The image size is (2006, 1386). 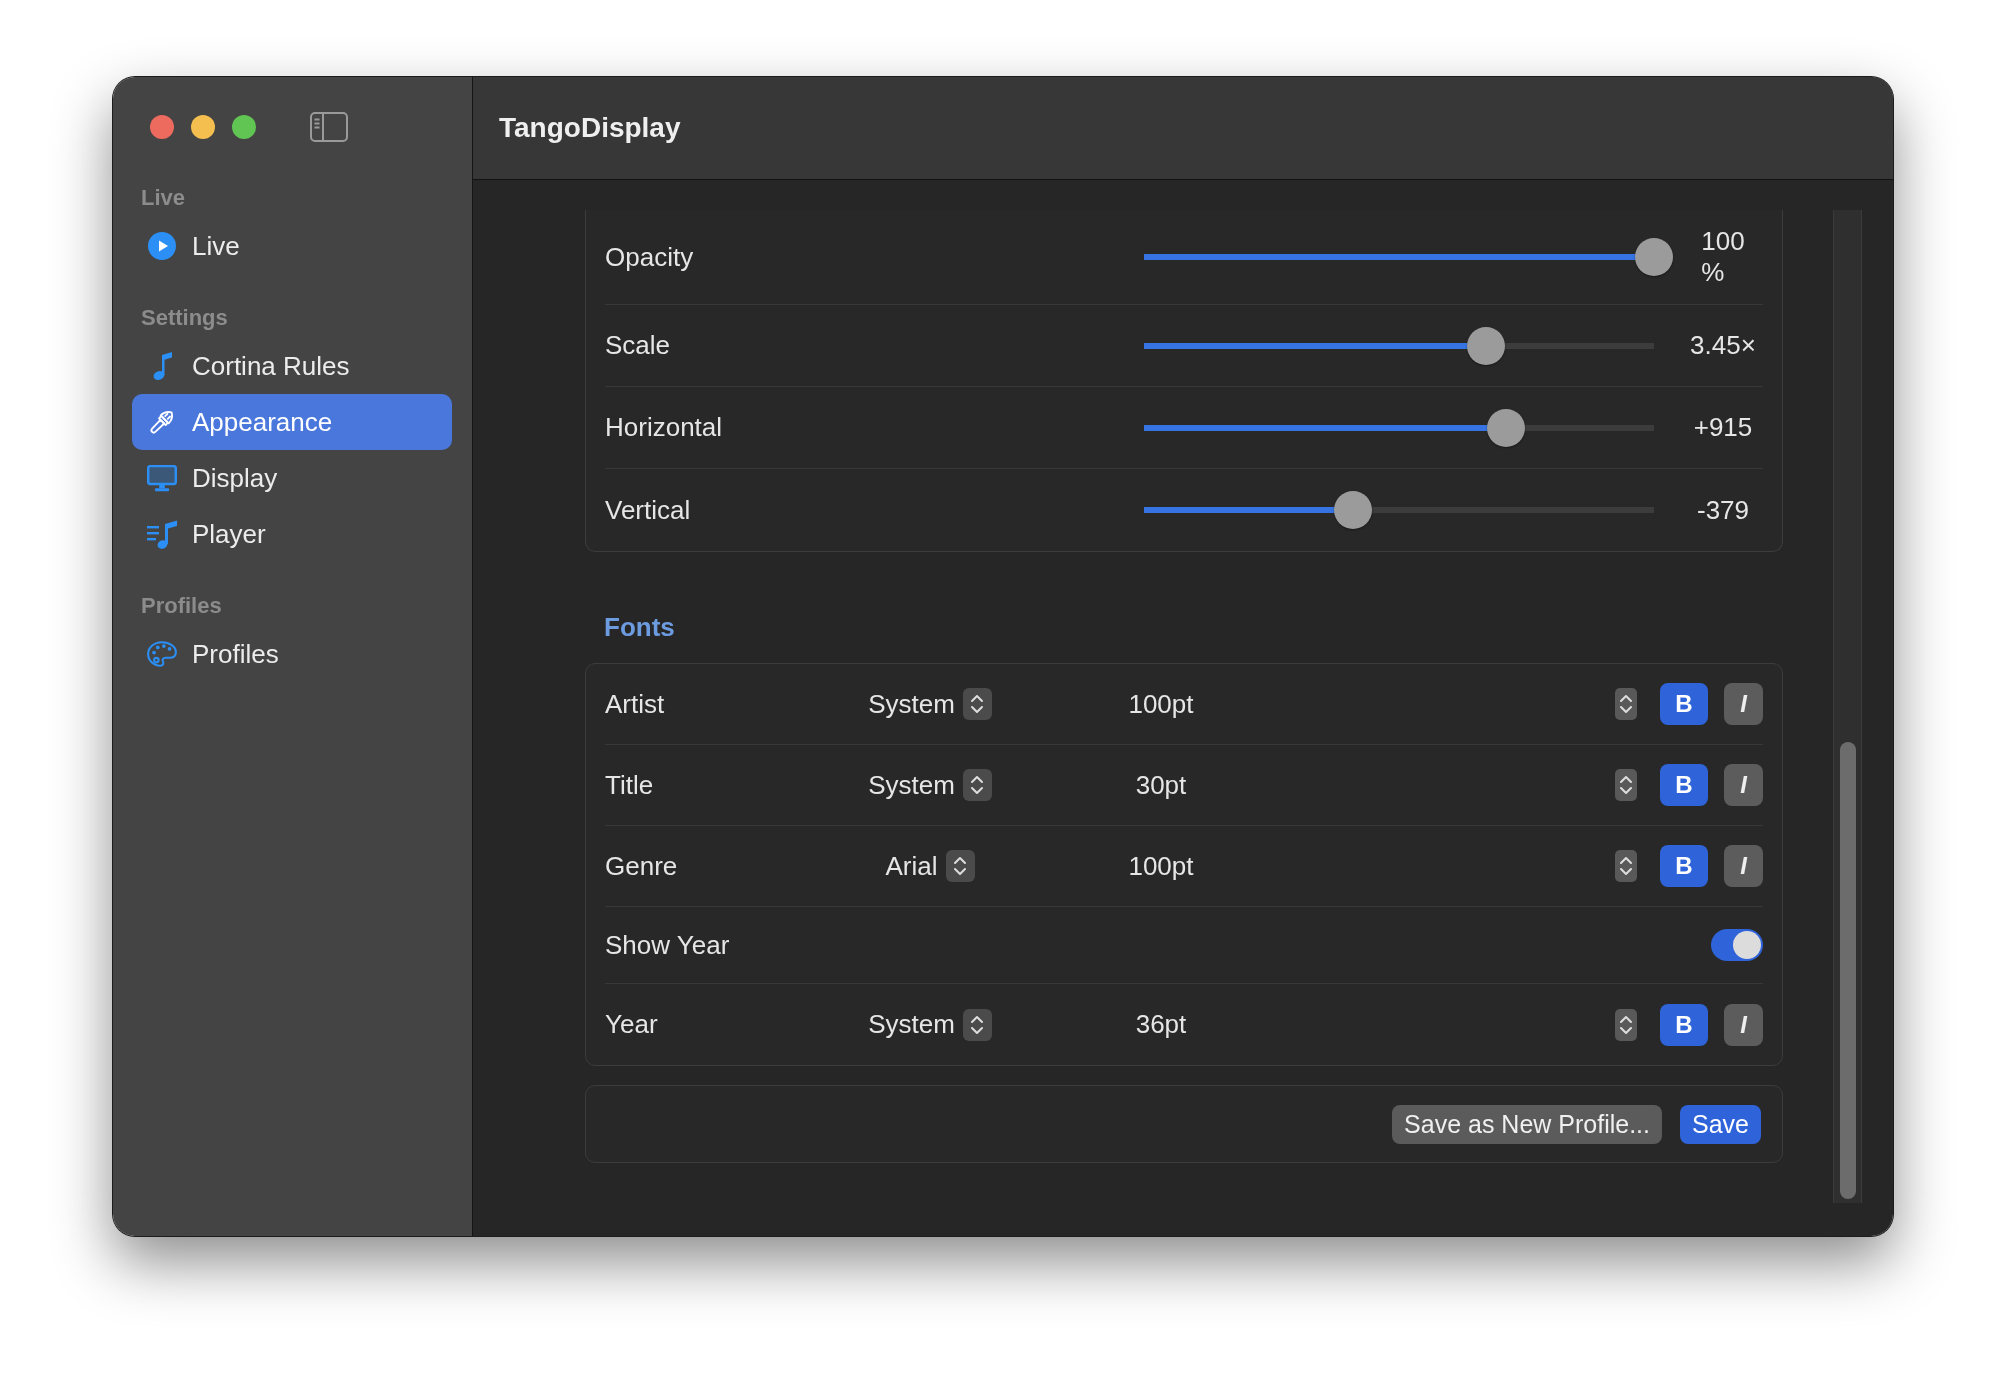 What do you see at coordinates (292, 366) in the screenshot?
I see `sidebar-item: Cortina Rules` at bounding box center [292, 366].